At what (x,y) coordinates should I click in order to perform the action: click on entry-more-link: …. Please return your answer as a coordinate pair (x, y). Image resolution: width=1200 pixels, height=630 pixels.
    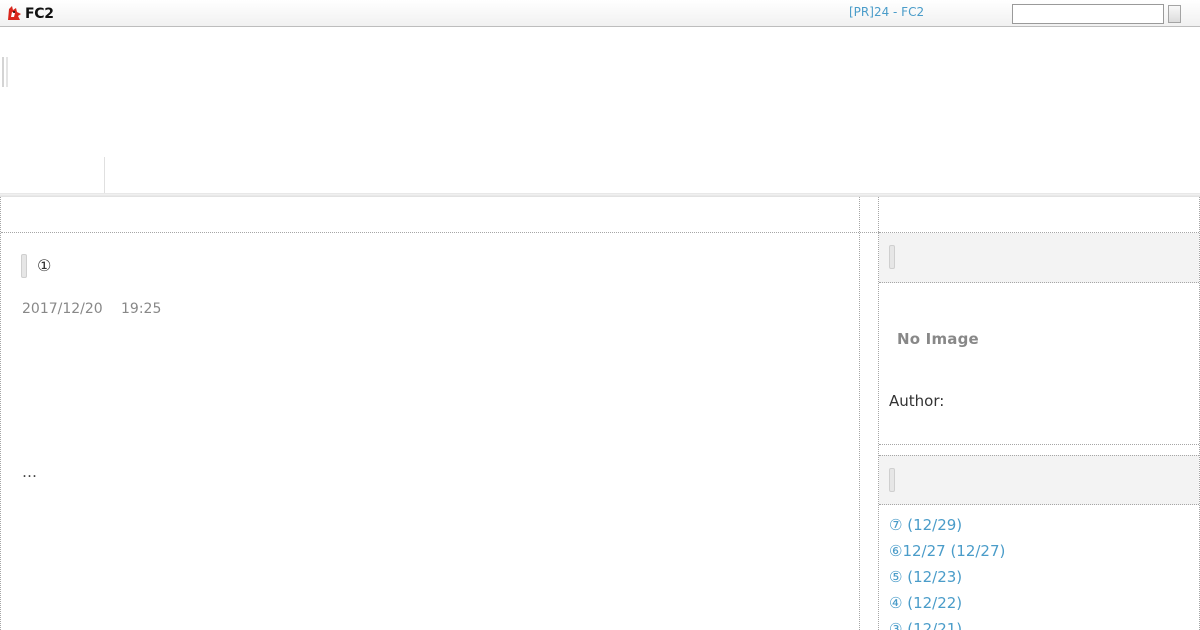
    Looking at the image, I should click on (29, 472).